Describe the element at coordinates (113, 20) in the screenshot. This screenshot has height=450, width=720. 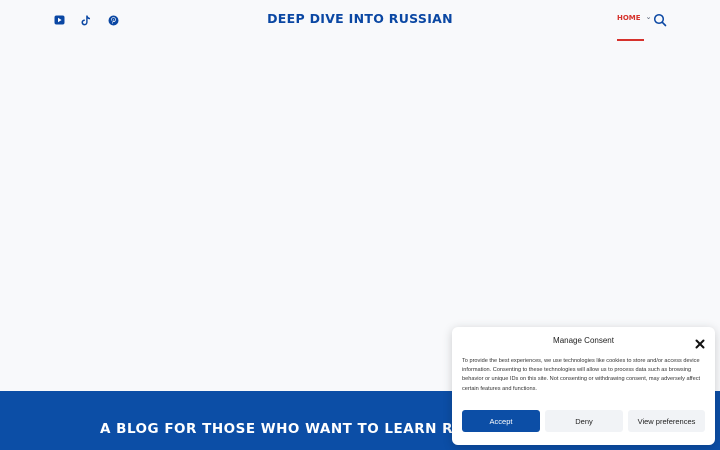
I see `pinterest-icon` at that location.